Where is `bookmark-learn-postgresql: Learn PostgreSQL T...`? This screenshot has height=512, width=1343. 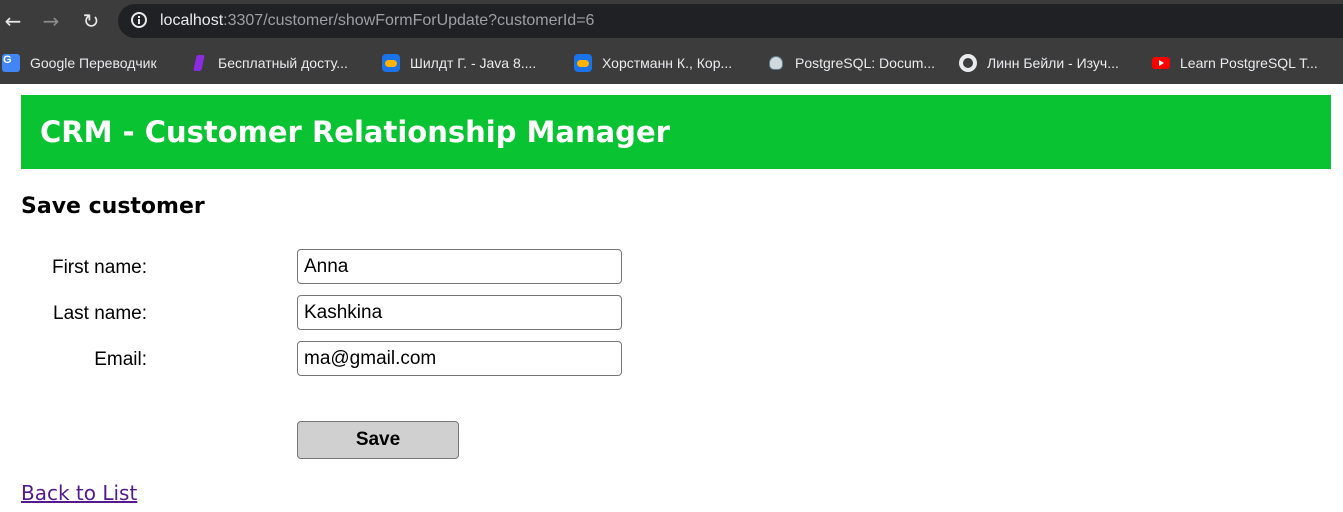 bookmark-learn-postgresql: Learn PostgreSQL T... is located at coordinates (1235, 63).